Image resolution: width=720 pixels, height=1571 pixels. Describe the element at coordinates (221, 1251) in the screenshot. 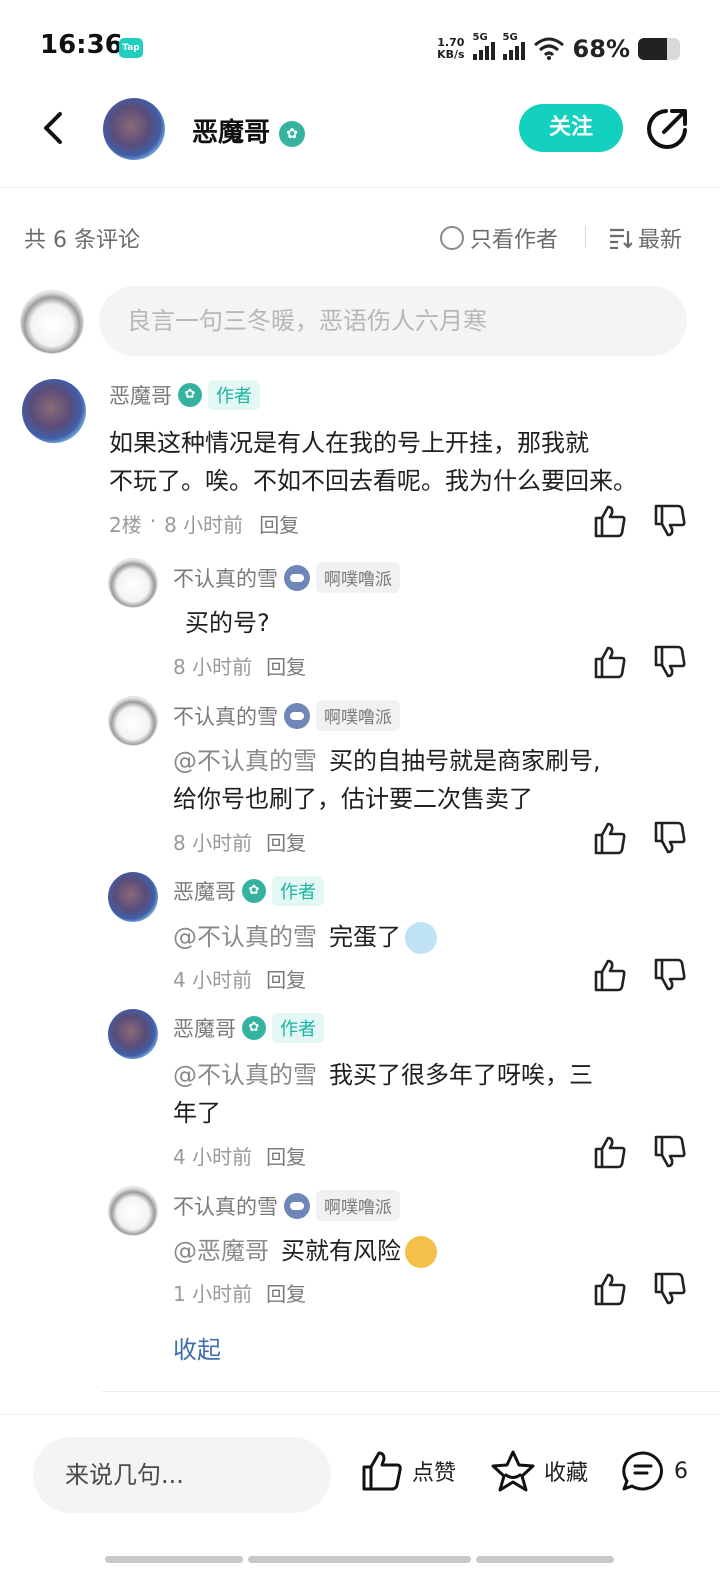

I see `mention-link: @恶魔哥` at that location.